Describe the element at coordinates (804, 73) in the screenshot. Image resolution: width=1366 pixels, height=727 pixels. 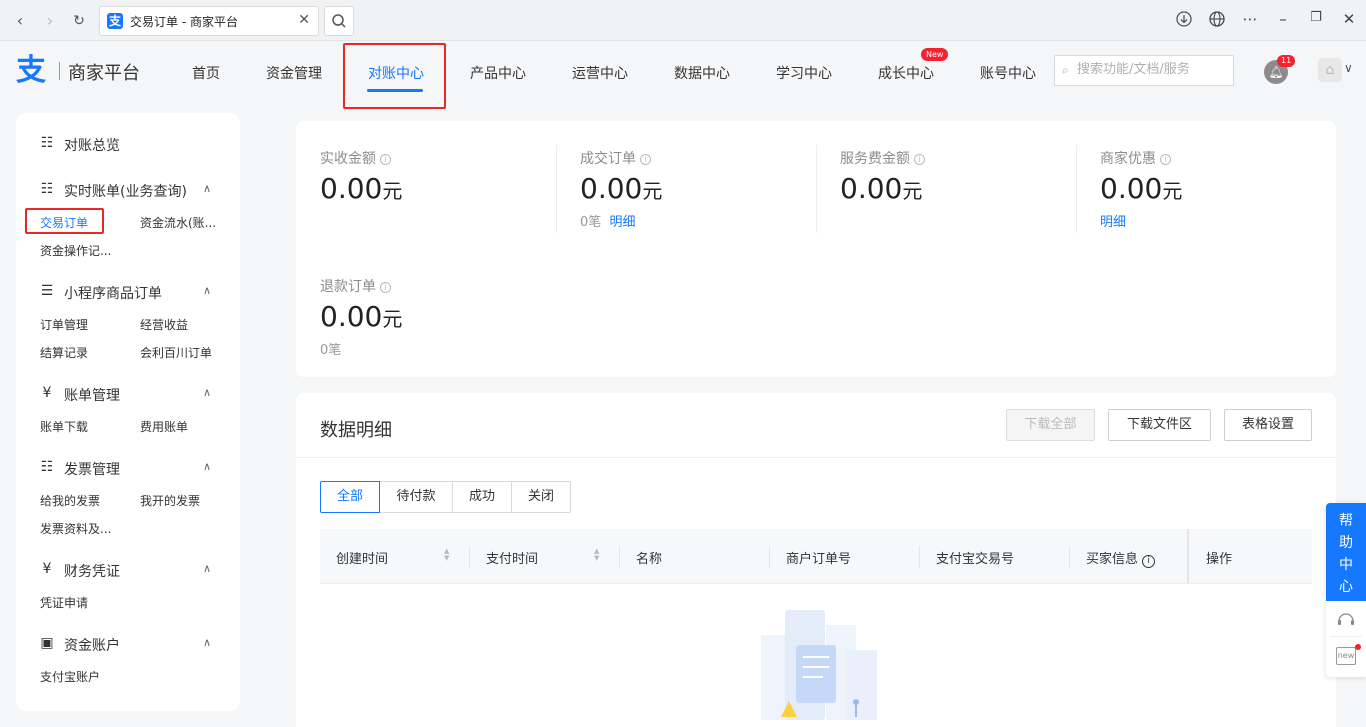
I see `nav-learning: 学习中心` at that location.